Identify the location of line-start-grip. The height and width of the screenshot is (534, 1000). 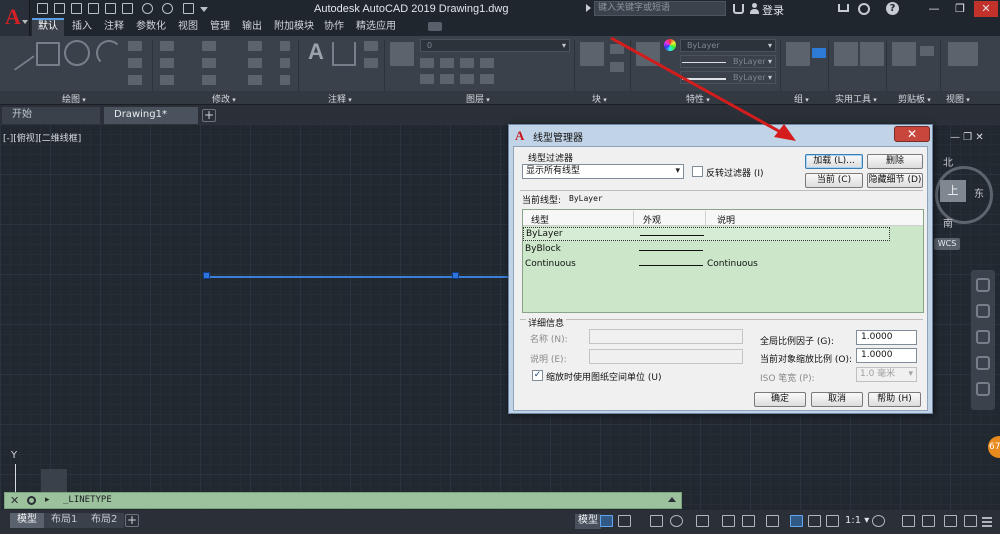
(206, 275).